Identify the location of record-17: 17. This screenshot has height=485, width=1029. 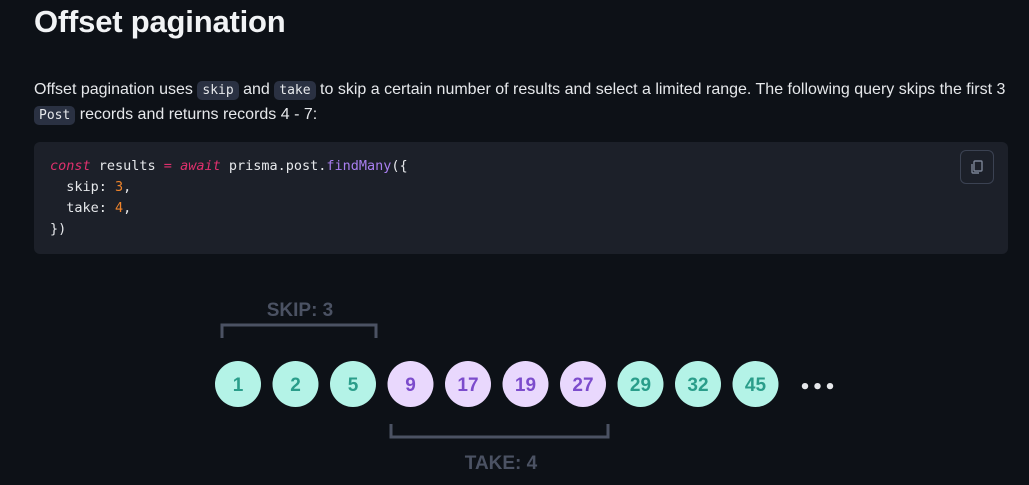
(468, 384).